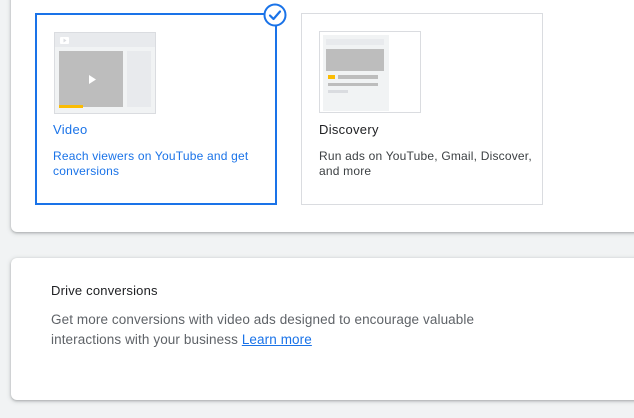  What do you see at coordinates (277, 339) in the screenshot?
I see `learn-more-link: Learn more` at bounding box center [277, 339].